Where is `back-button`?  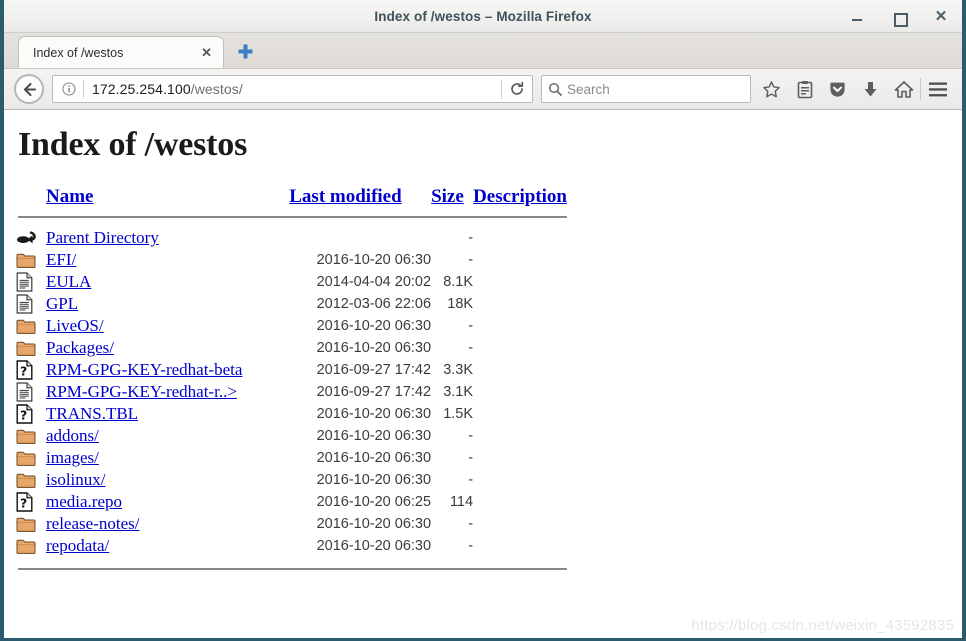 back-button is located at coordinates (29, 89).